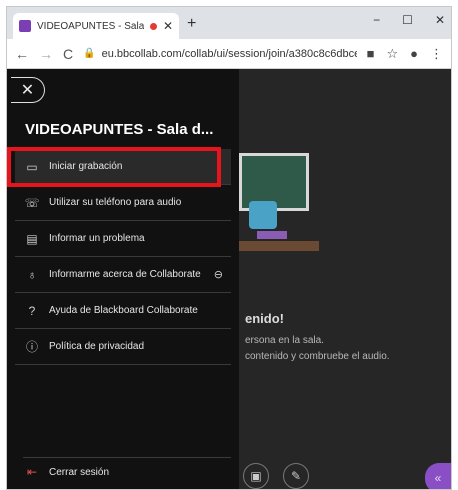  What do you see at coordinates (440, 20) in the screenshot?
I see `close-window-button: ✕` at bounding box center [440, 20].